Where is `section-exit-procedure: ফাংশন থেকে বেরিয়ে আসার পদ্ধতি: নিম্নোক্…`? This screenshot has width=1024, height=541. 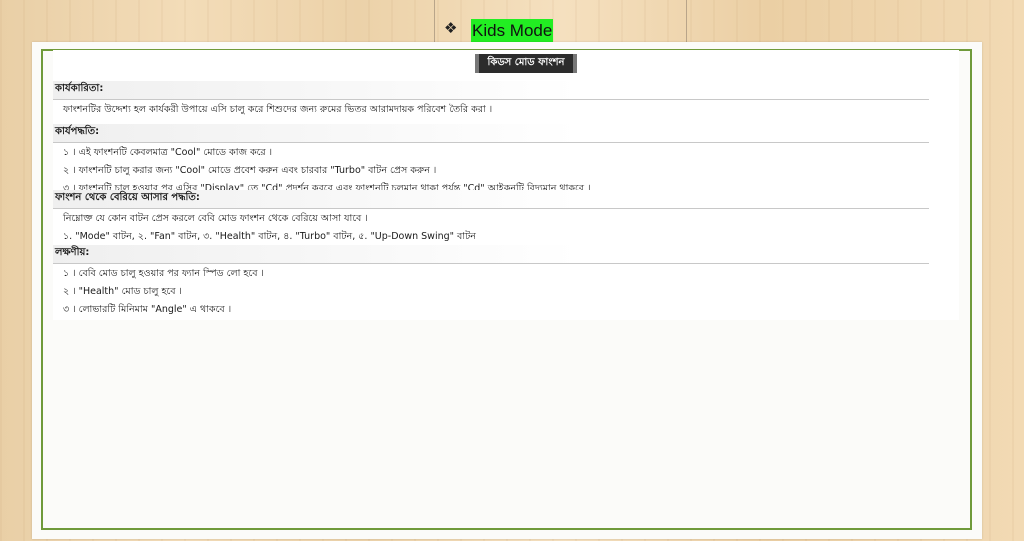 section-exit-procedure: ফাংশন থেকে বেরিয়ে আসার পদ্ধতি: নিম্নোক্… is located at coordinates (491, 217).